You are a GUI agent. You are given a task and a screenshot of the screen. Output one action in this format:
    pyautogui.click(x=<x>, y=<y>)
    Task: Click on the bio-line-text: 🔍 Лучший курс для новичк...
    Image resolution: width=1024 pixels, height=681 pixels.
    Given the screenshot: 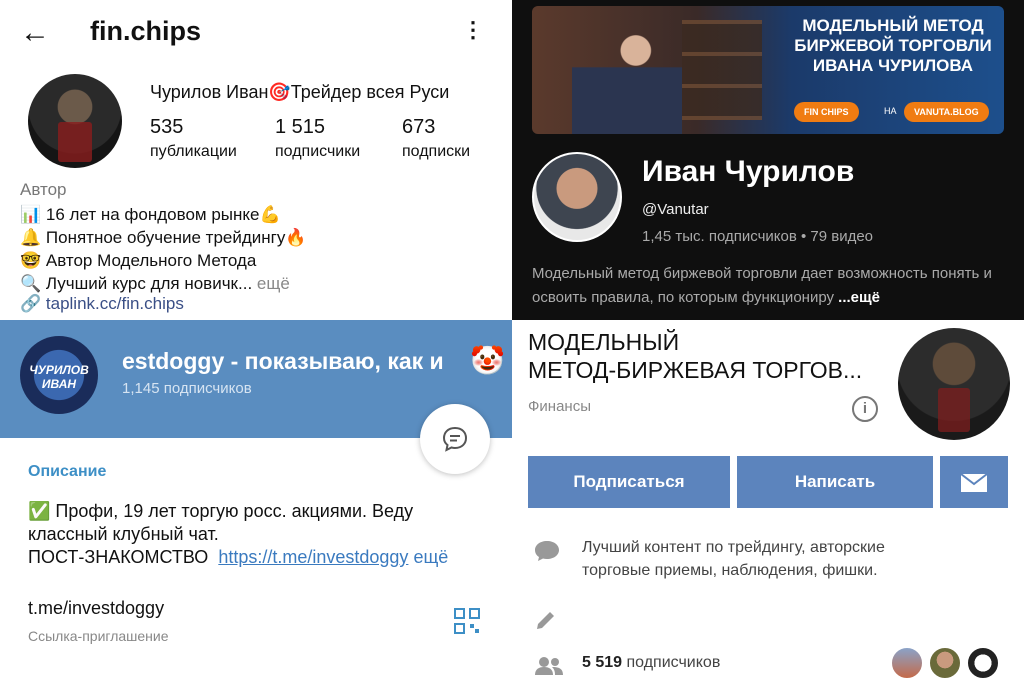 What is the action you would take?
    pyautogui.click(x=136, y=283)
    